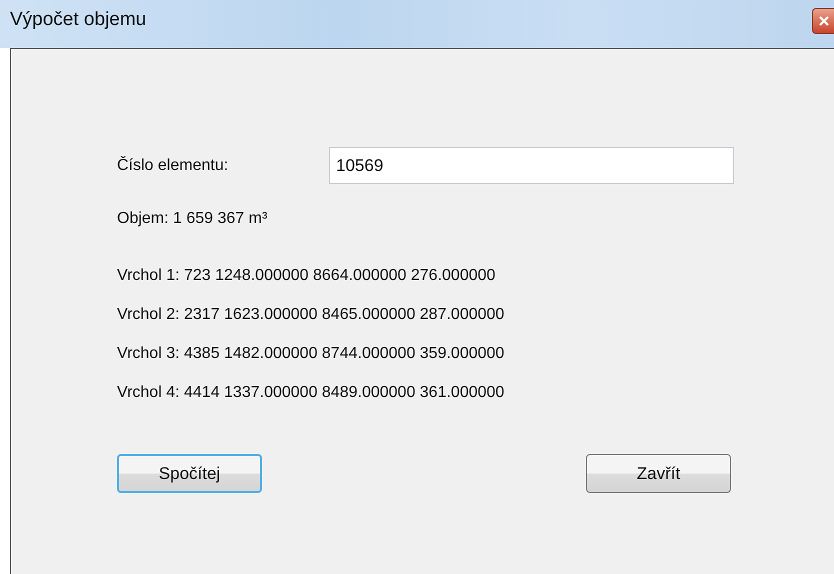 Image resolution: width=834 pixels, height=574 pixels. Describe the element at coordinates (78, 20) in the screenshot. I see `window-title: Výpočet objemu` at that location.